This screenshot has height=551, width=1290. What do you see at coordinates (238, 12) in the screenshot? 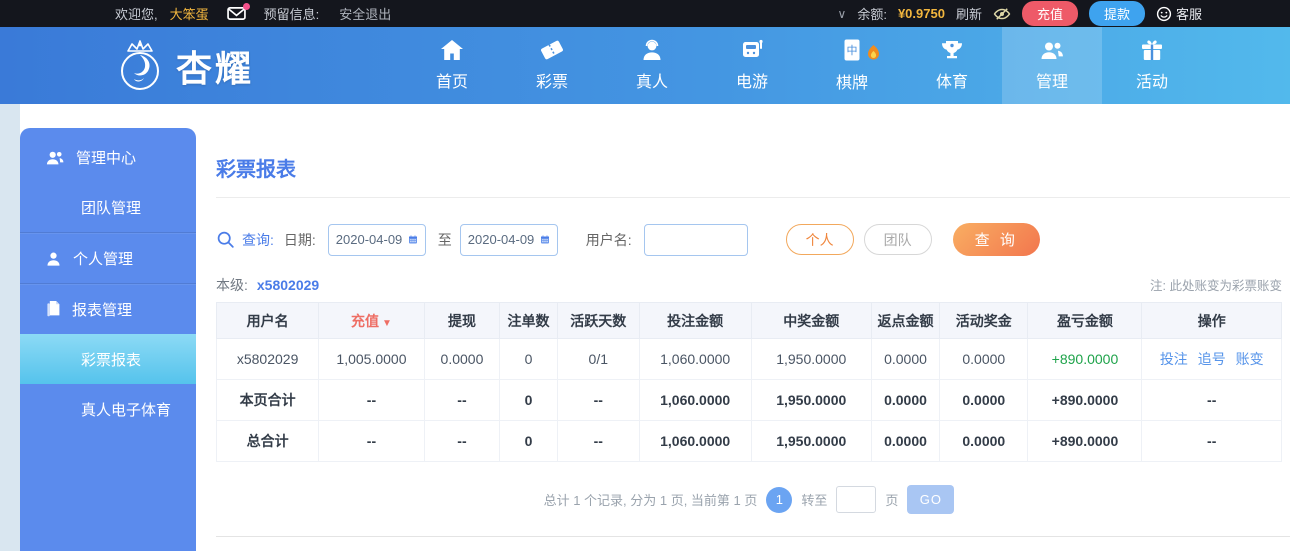
I see `mail-icon` at bounding box center [238, 12].